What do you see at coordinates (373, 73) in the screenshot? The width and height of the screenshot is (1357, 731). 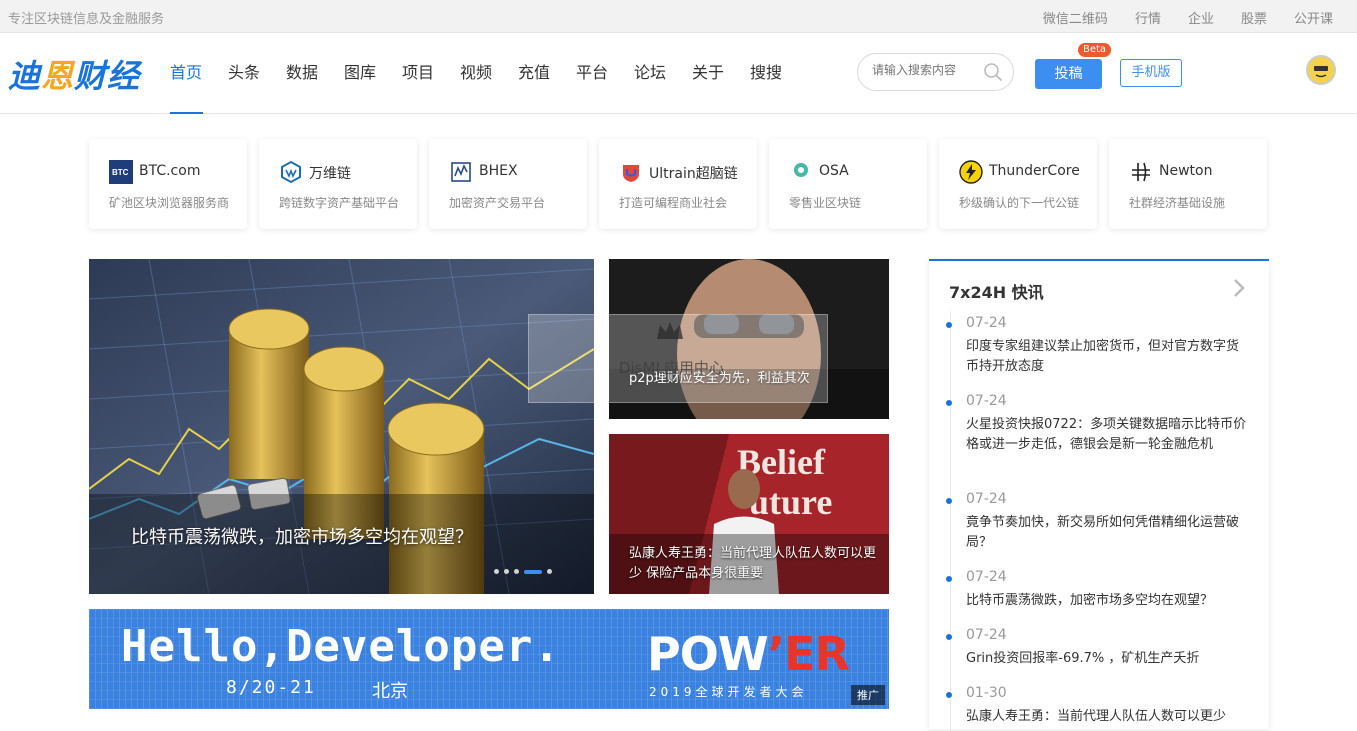 I see `nav-item-gallery: 图库` at bounding box center [373, 73].